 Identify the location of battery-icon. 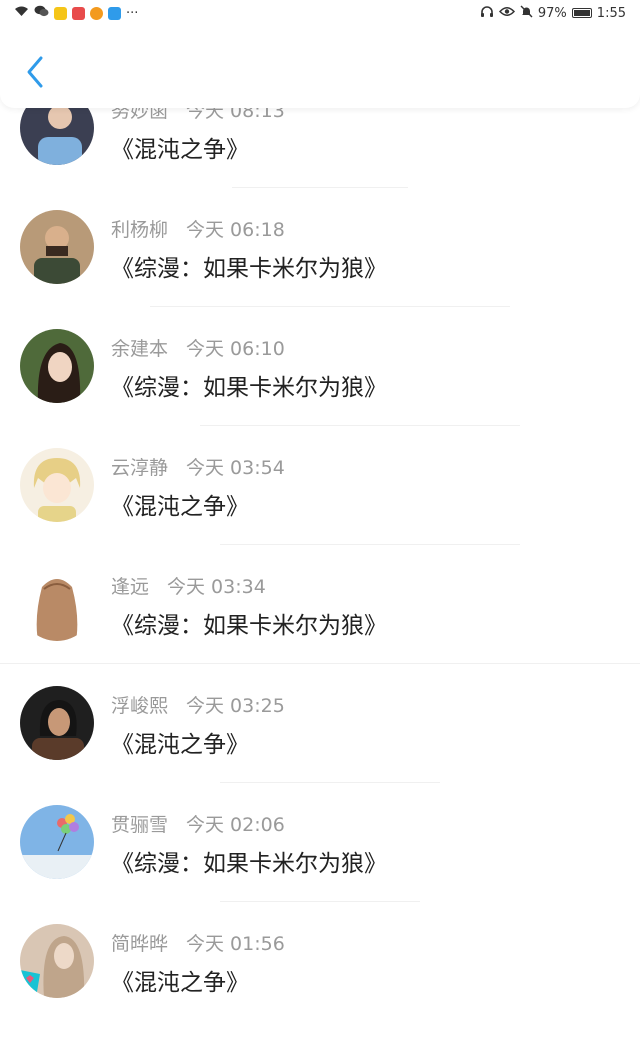
(581, 13).